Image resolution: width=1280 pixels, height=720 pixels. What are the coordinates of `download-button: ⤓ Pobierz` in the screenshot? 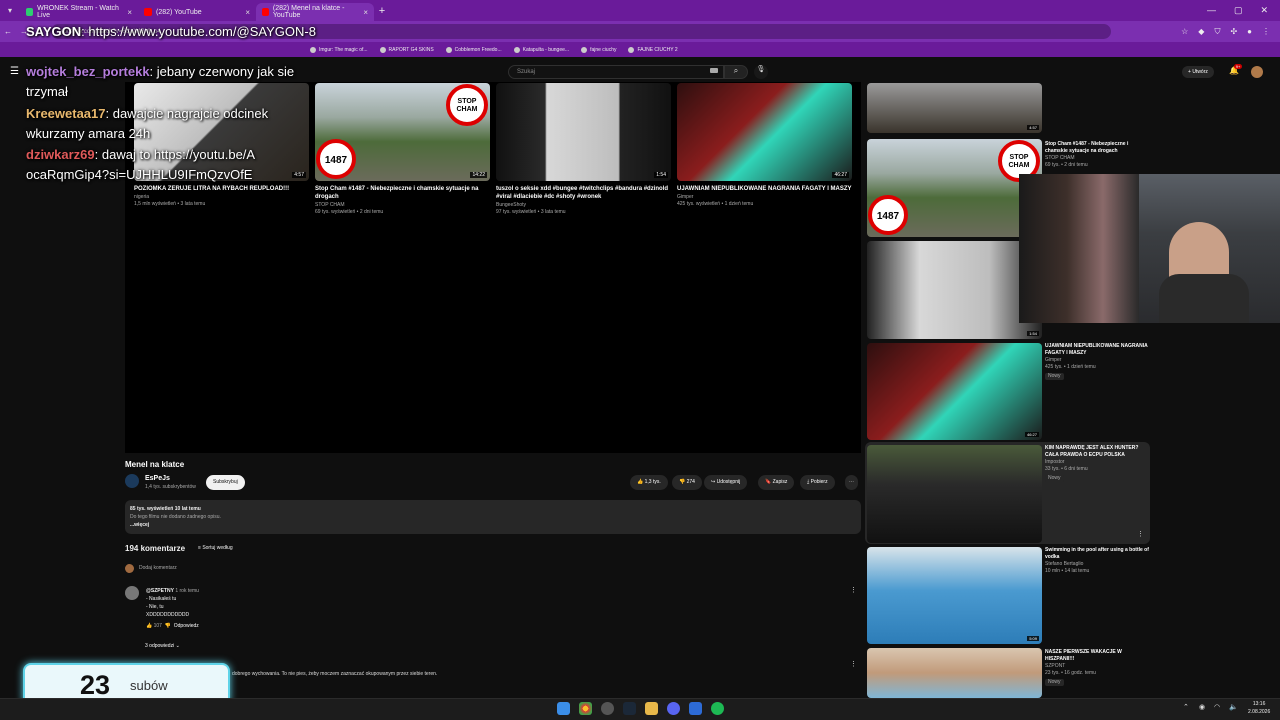 It's located at (817, 482).